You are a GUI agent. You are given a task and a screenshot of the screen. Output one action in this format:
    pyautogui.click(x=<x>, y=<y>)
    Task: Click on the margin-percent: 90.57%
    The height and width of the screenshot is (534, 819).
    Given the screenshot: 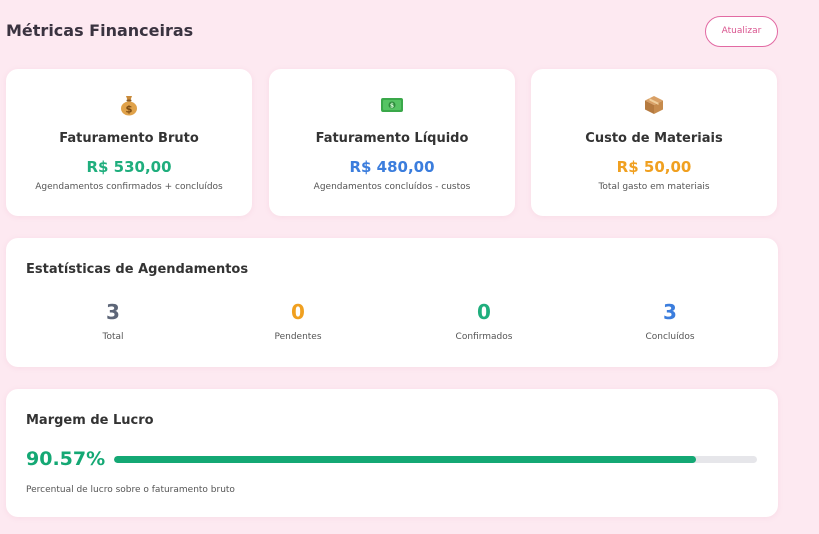 What is the action you would take?
    pyautogui.click(x=66, y=459)
    